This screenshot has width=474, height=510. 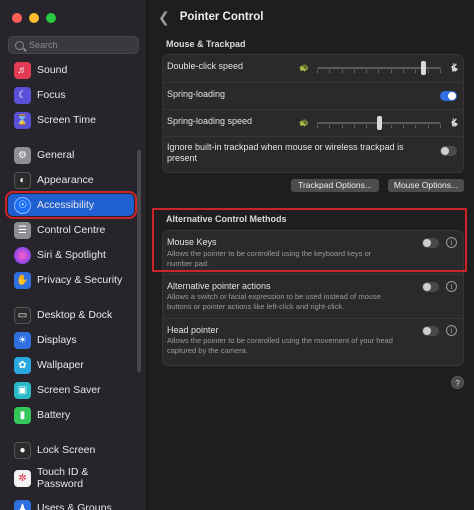 I want to click on sidebar-item-screen-saver: ▣ Screen Saver, so click(x=71, y=390).